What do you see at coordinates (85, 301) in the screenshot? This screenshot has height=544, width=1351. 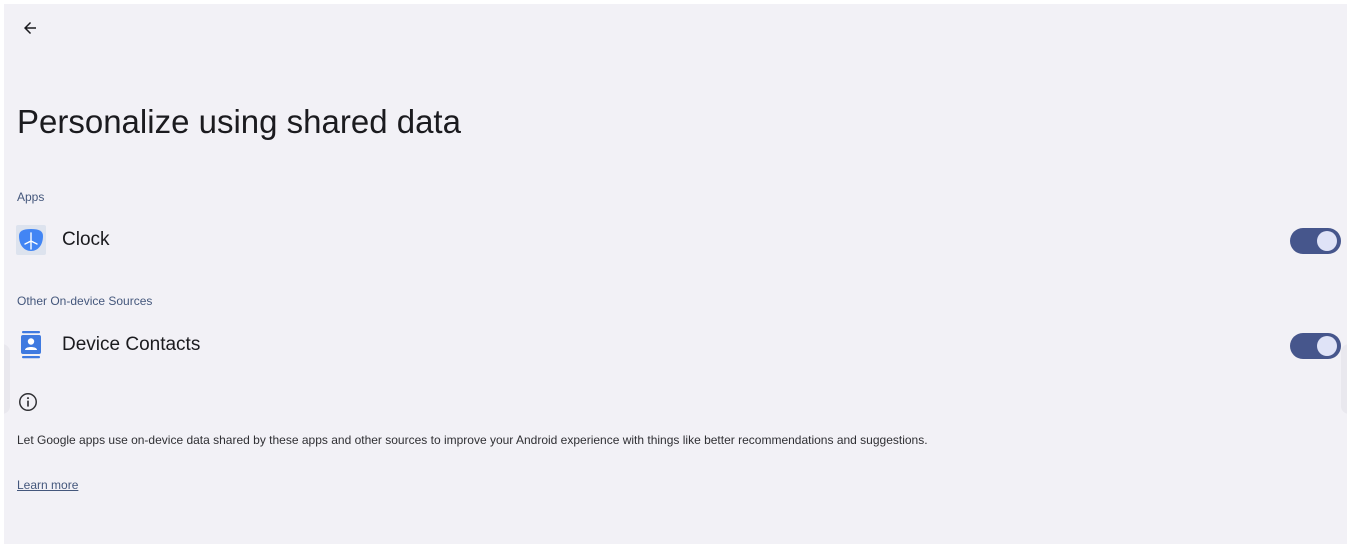 I see `section-label-other-sources: Other On-device Sources` at bounding box center [85, 301].